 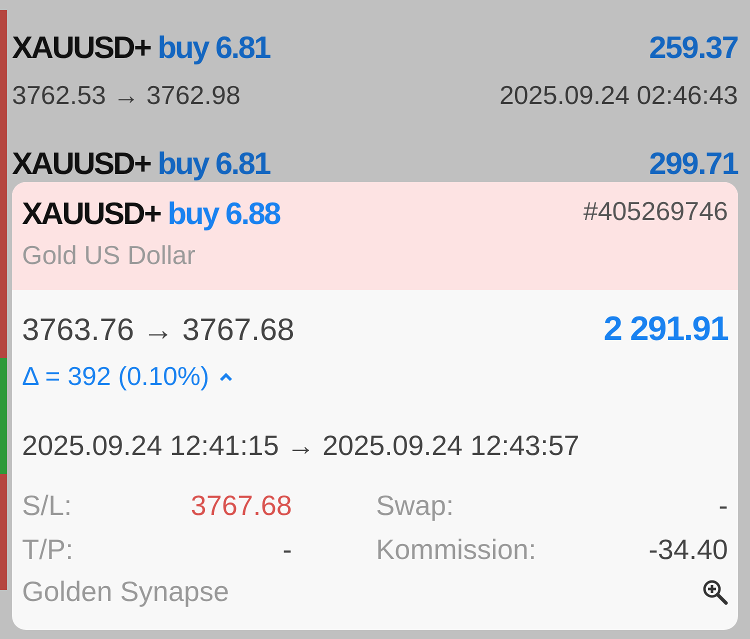 I want to click on trade-profit: 299.71, so click(x=693, y=164).